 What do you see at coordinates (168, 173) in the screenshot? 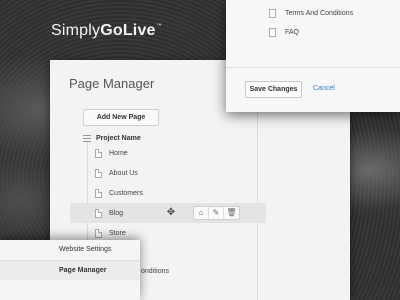
I see `page-item-about-us: About Us` at bounding box center [168, 173].